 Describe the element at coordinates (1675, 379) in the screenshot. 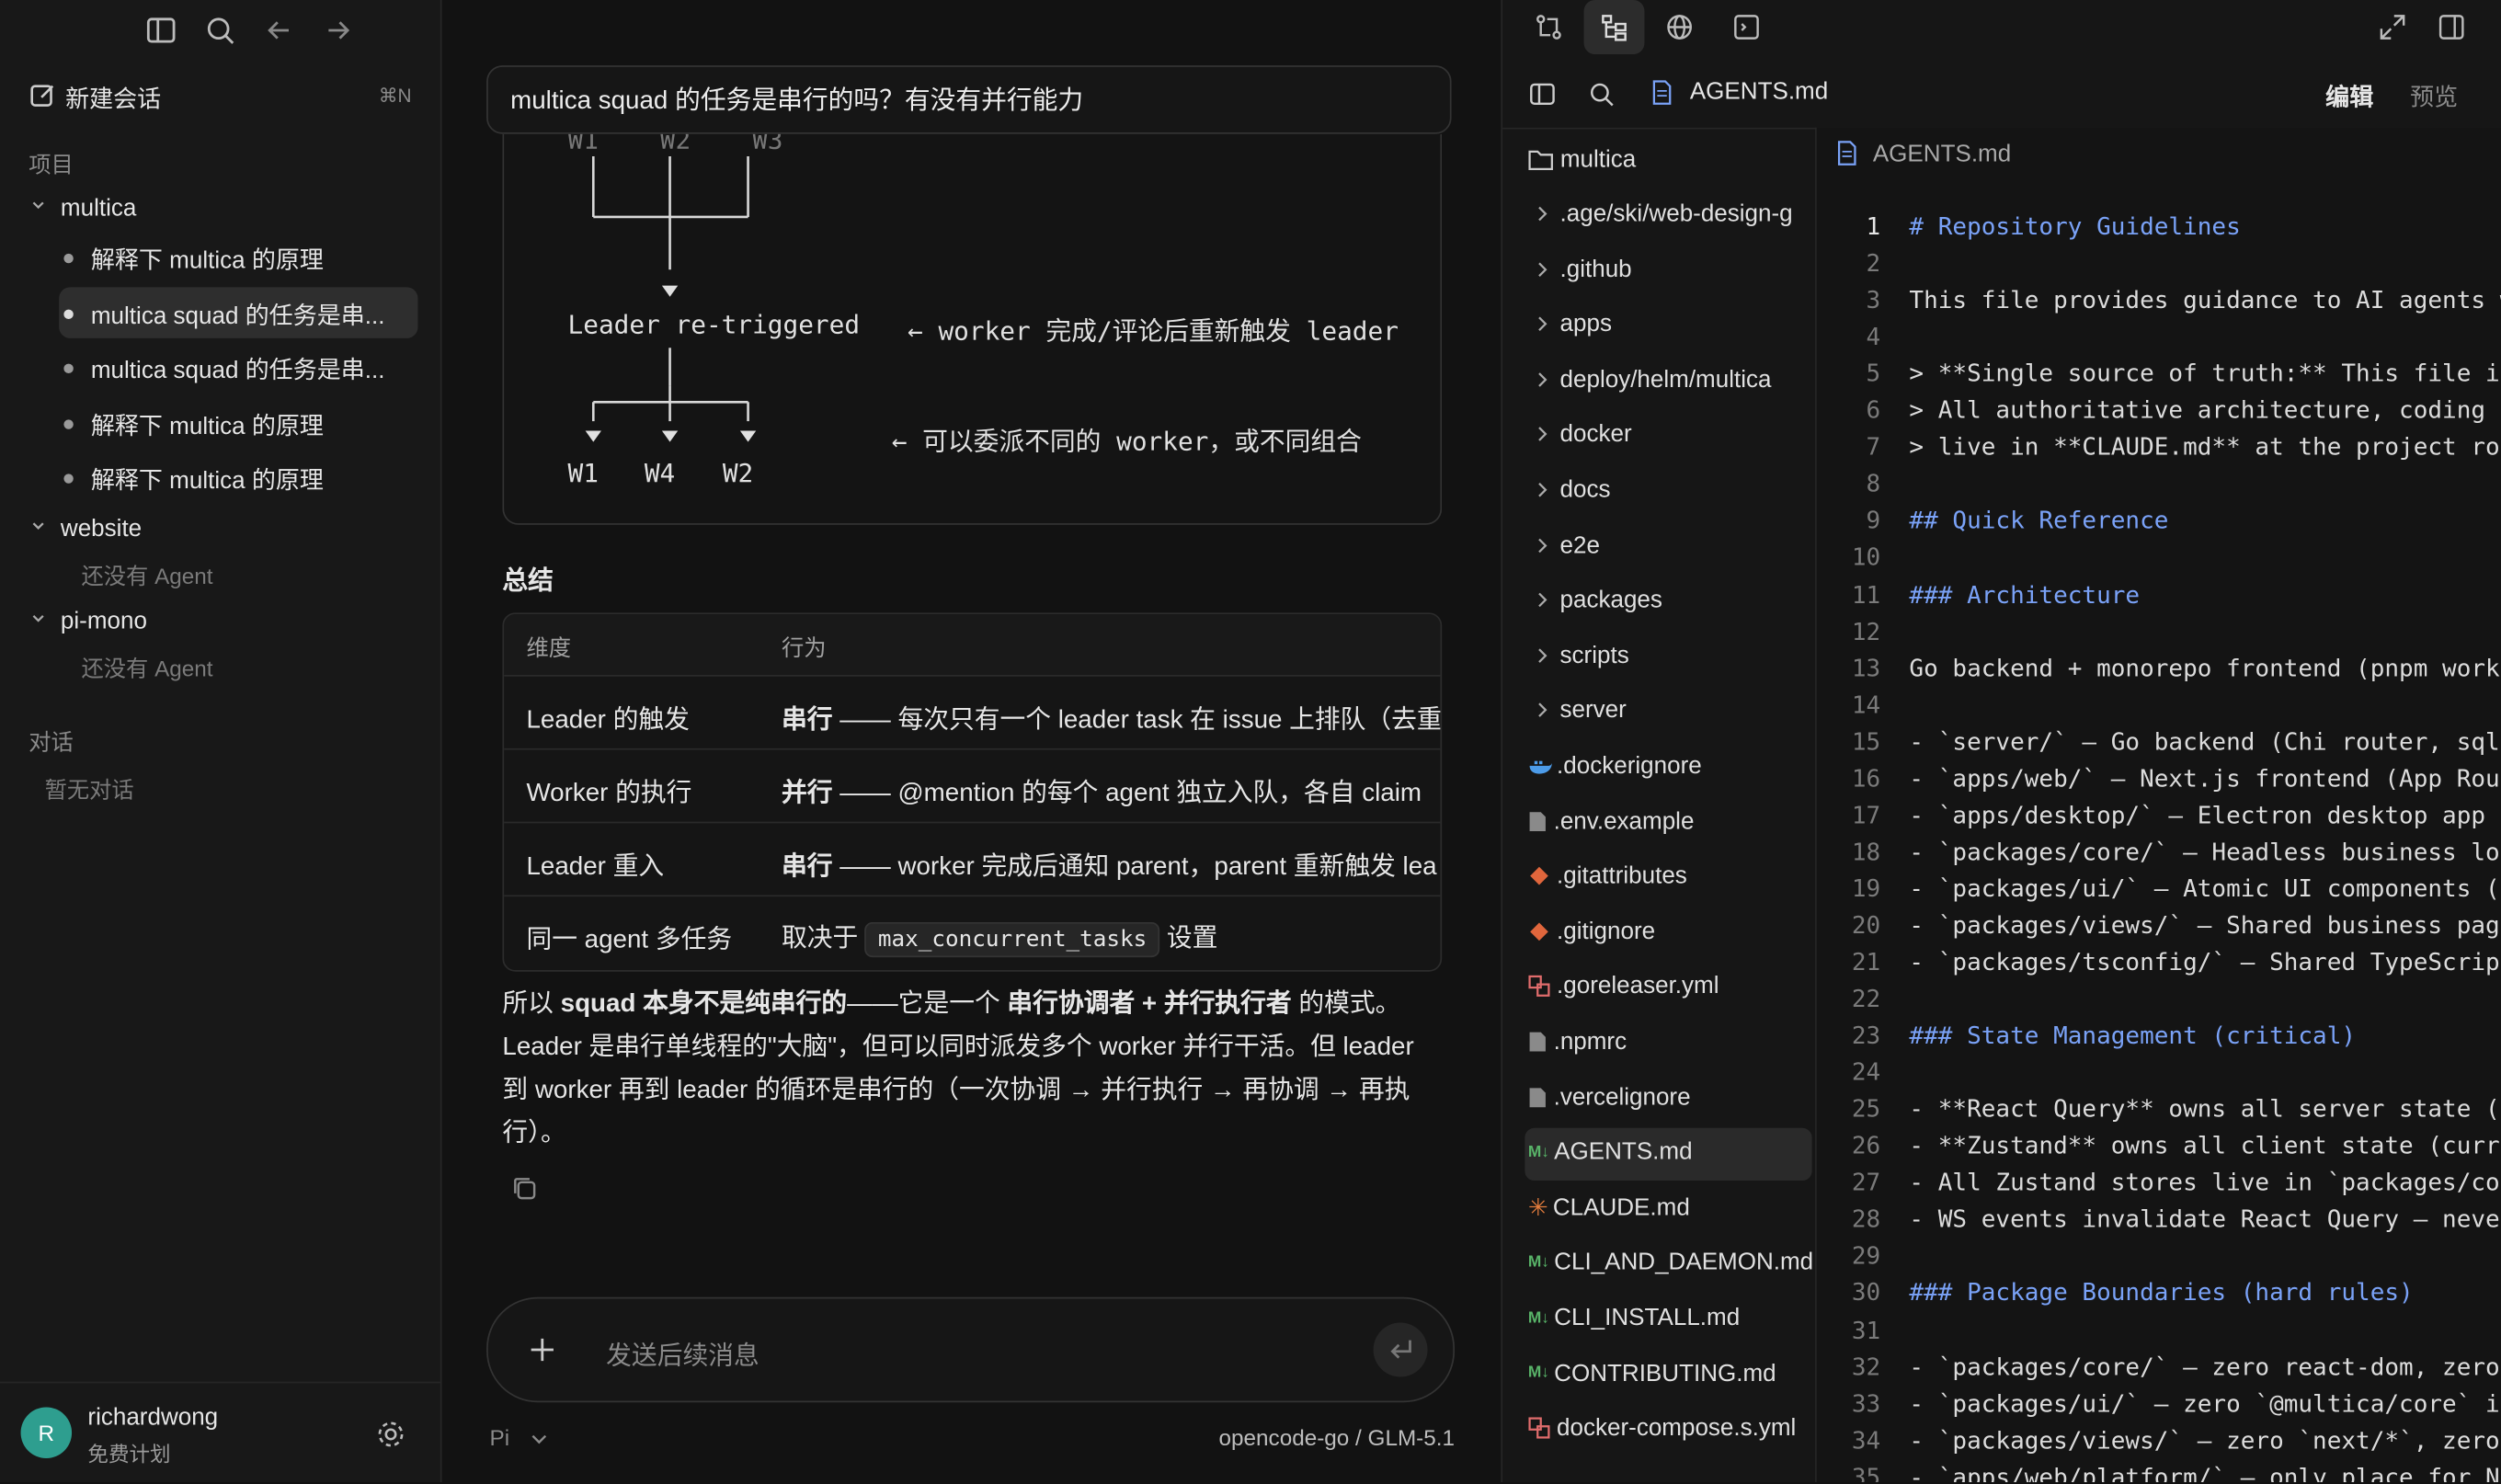

I see `tree-folder: deploy/helm/multica` at that location.